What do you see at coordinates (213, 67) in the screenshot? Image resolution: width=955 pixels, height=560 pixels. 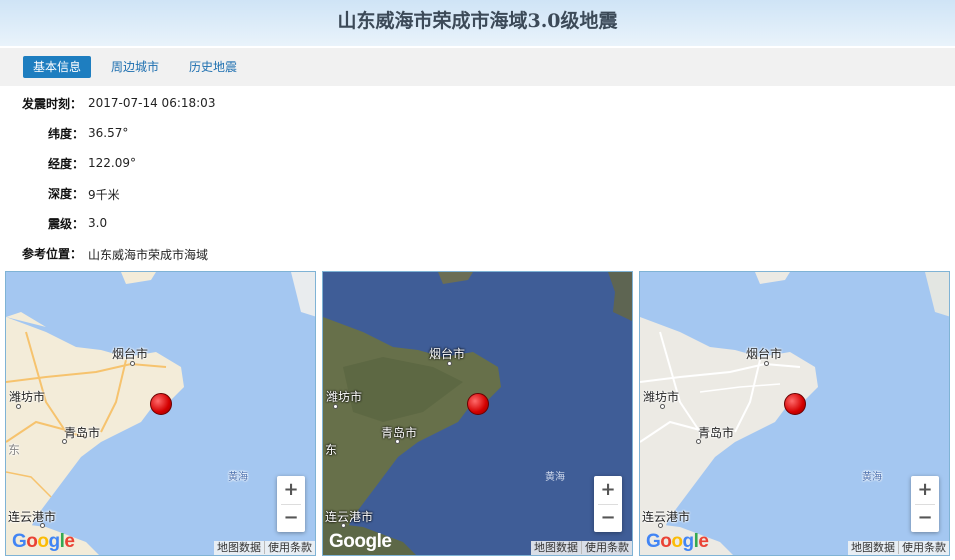 I see `tab-history-quakes: 历史地震` at bounding box center [213, 67].